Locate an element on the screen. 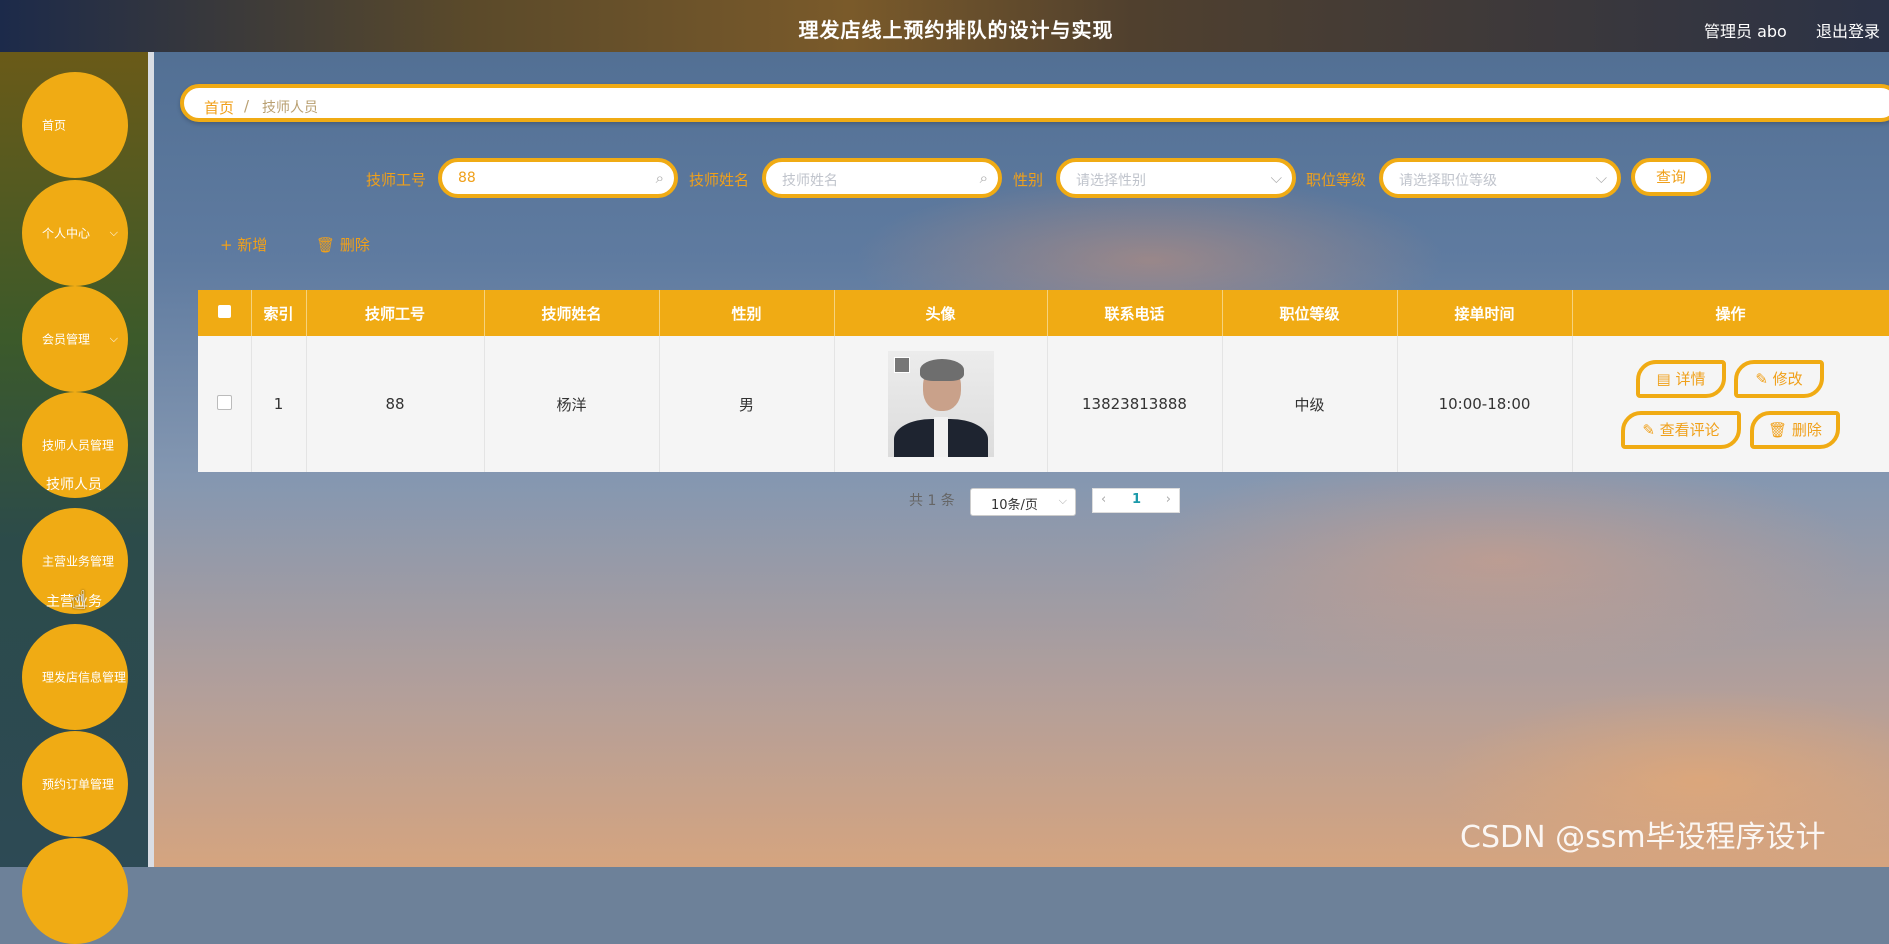 This screenshot has width=1889, height=944. tech-id-value: 88 is located at coordinates (467, 178).